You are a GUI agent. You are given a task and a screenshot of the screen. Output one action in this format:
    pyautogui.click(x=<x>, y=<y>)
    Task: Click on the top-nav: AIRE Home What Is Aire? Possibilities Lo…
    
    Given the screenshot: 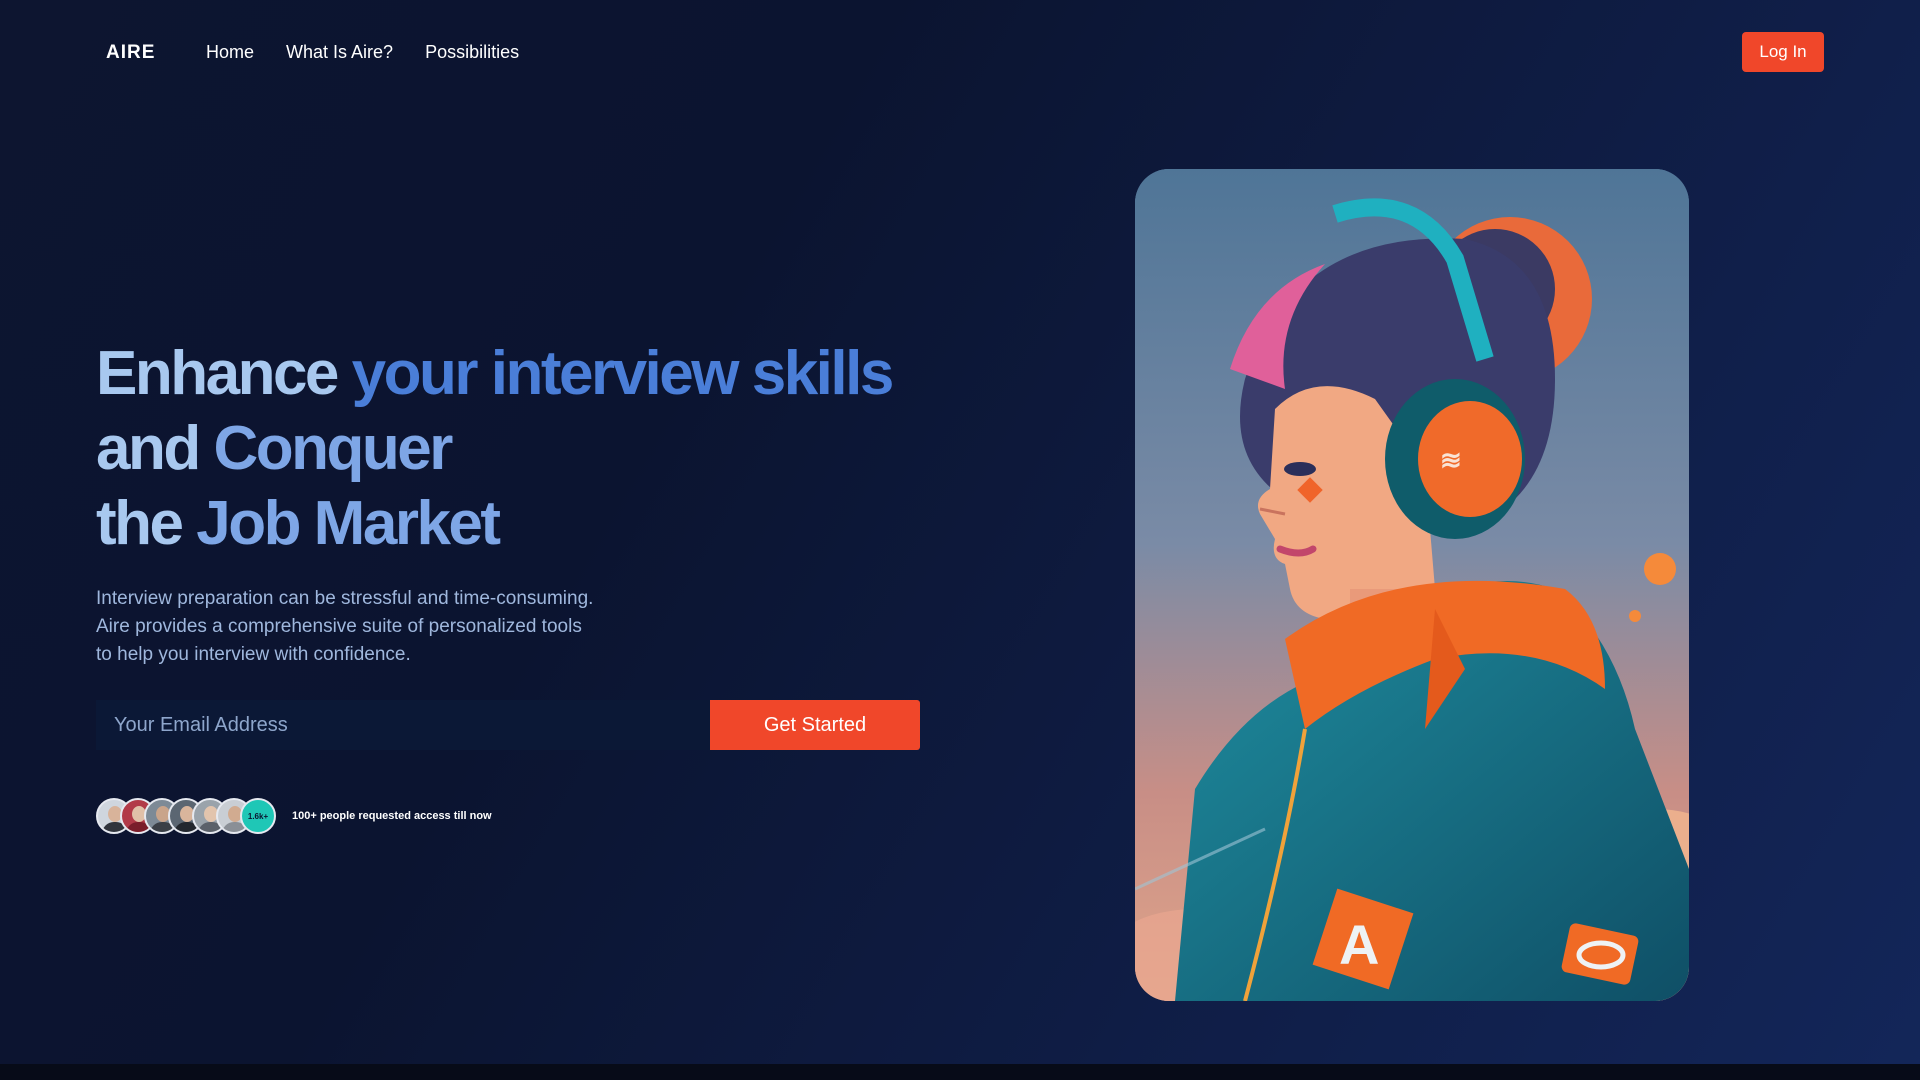 What is the action you would take?
    pyautogui.click(x=960, y=52)
    